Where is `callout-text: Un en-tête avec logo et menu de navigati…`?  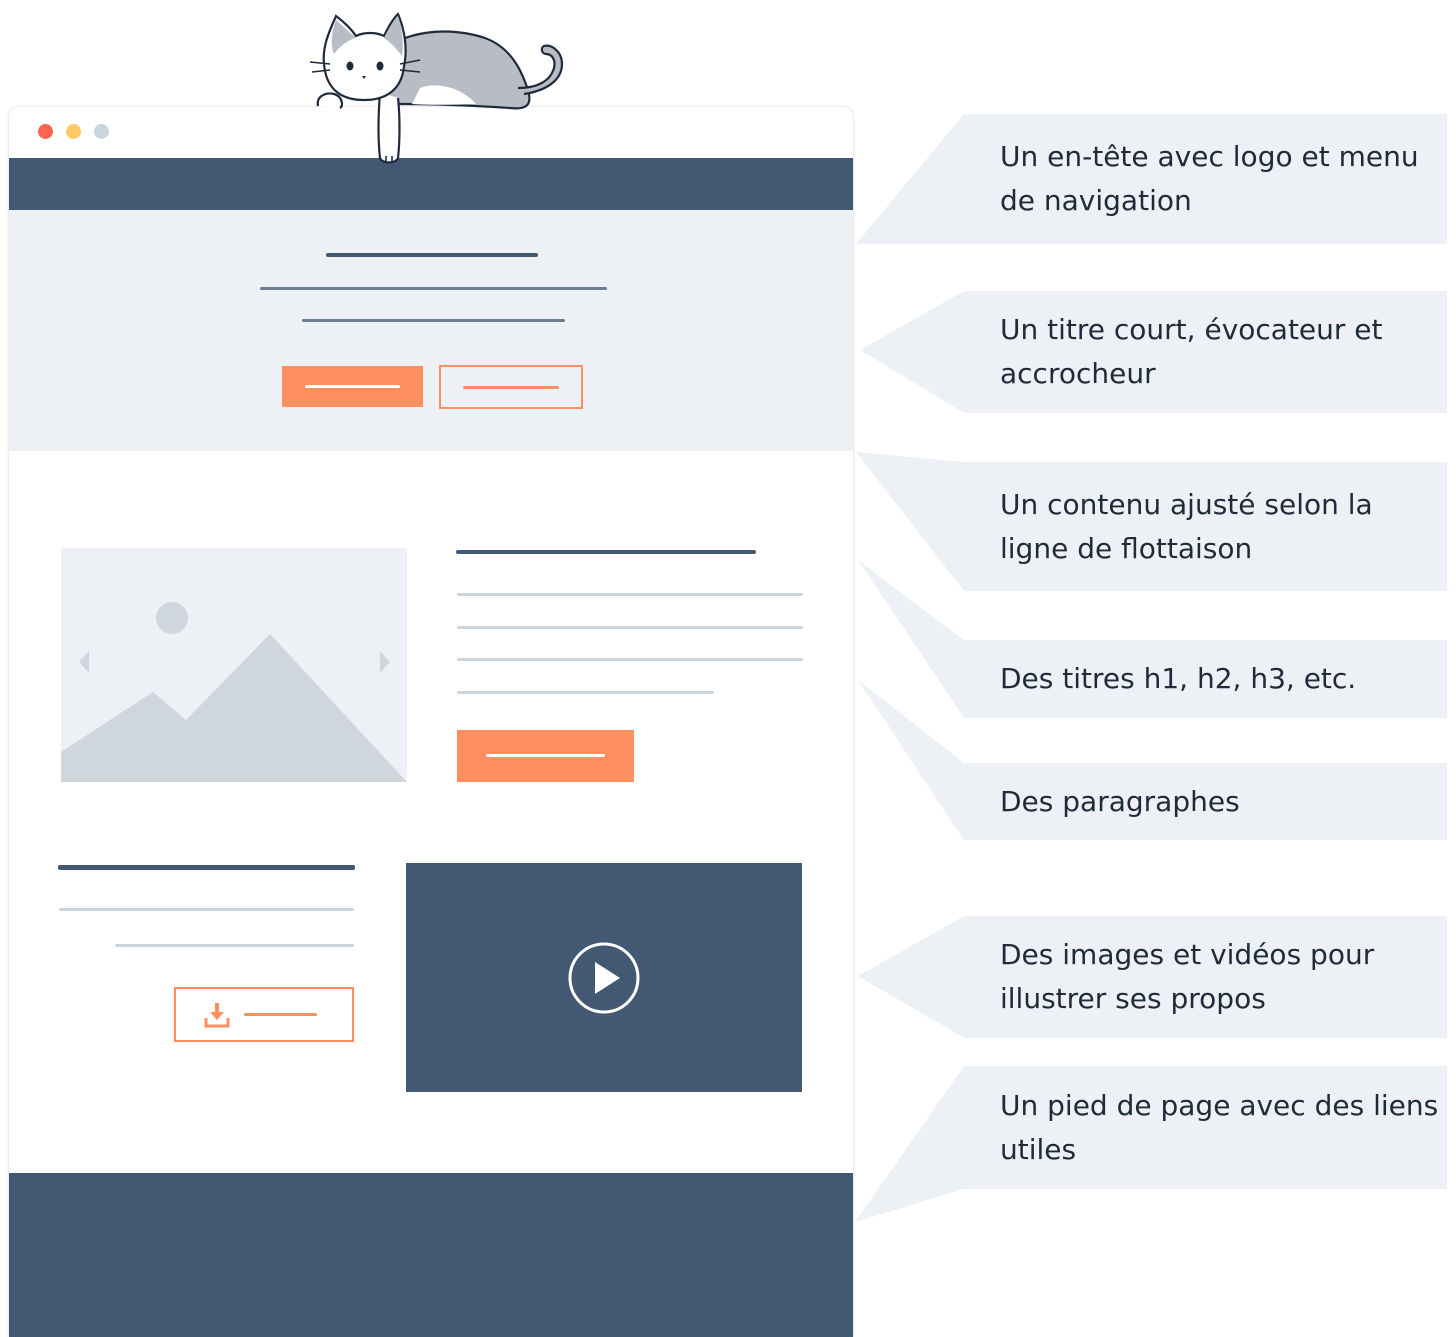
callout-text: Un en-tête avec logo et menu de navigati… is located at coordinates (1209, 178).